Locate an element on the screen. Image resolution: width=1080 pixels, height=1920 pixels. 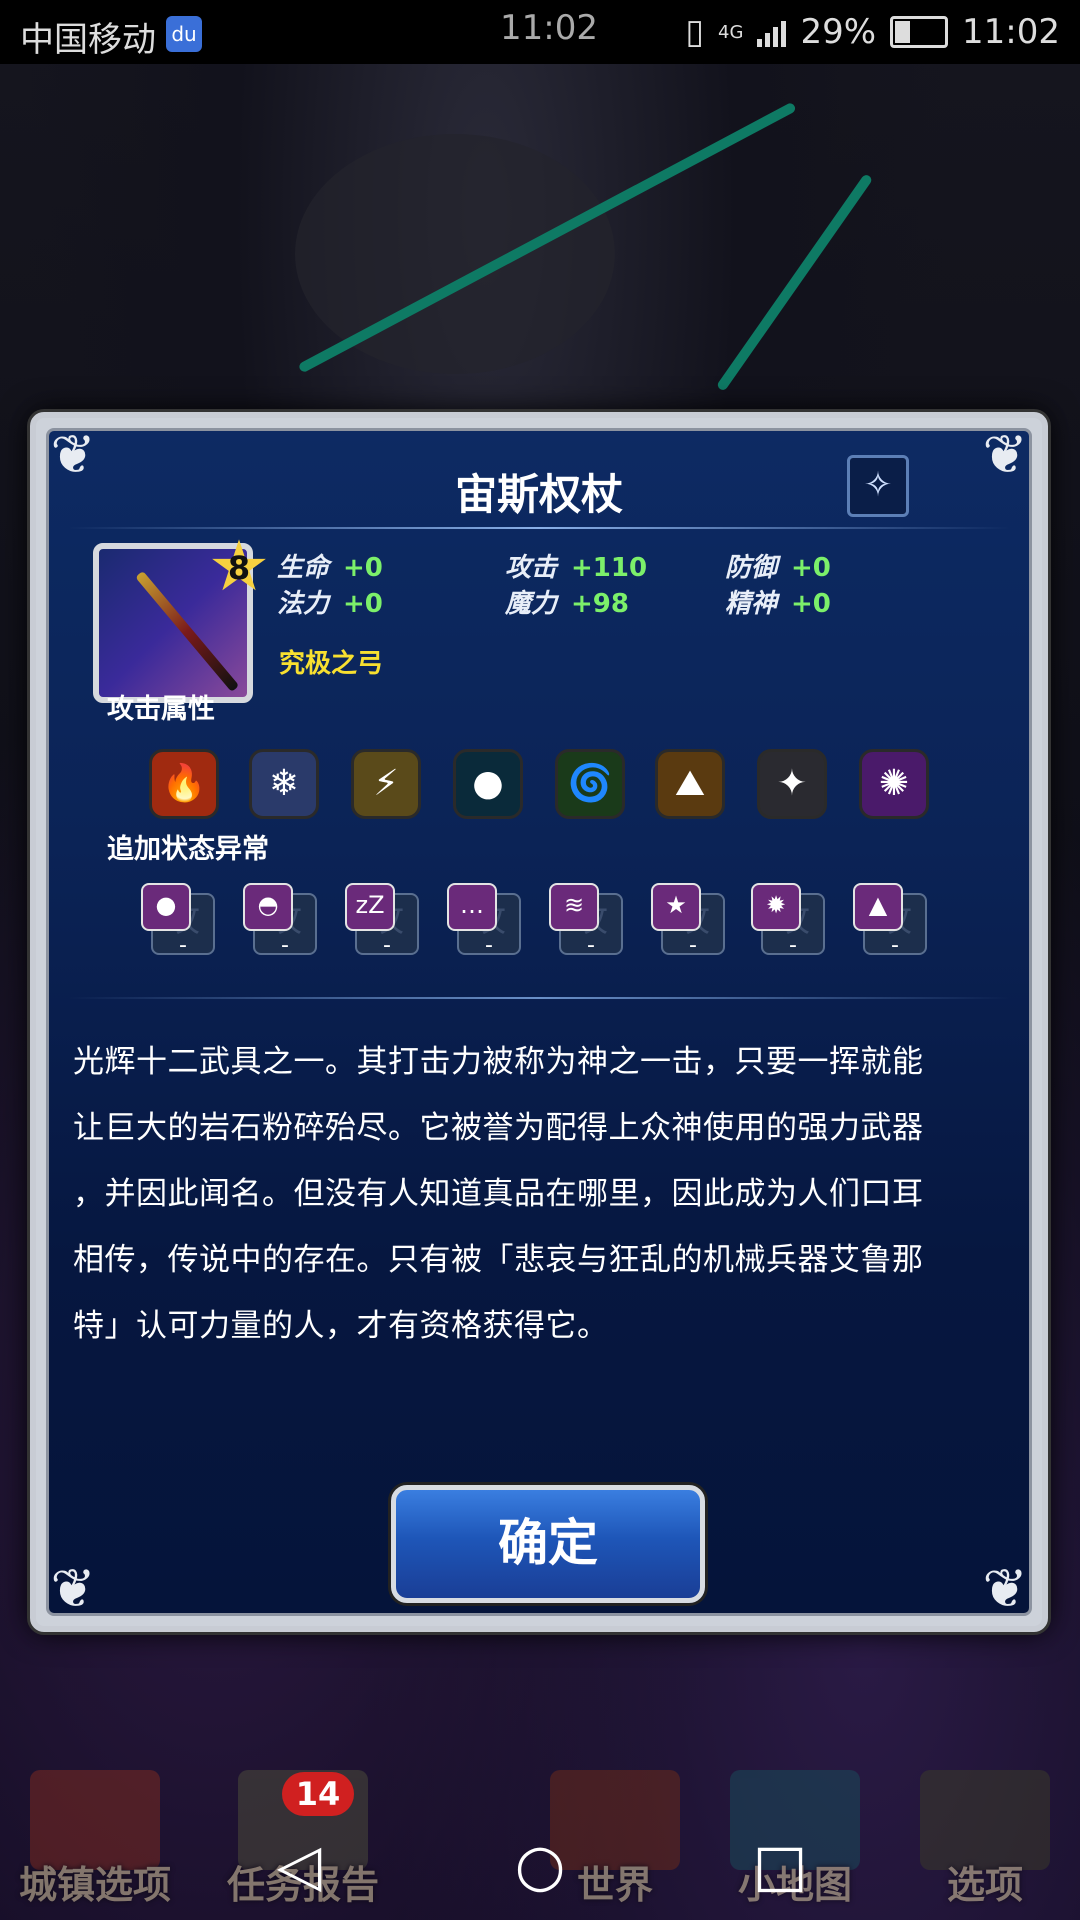
status-slot: 攻-▲ is located at coordinates (890, 920).